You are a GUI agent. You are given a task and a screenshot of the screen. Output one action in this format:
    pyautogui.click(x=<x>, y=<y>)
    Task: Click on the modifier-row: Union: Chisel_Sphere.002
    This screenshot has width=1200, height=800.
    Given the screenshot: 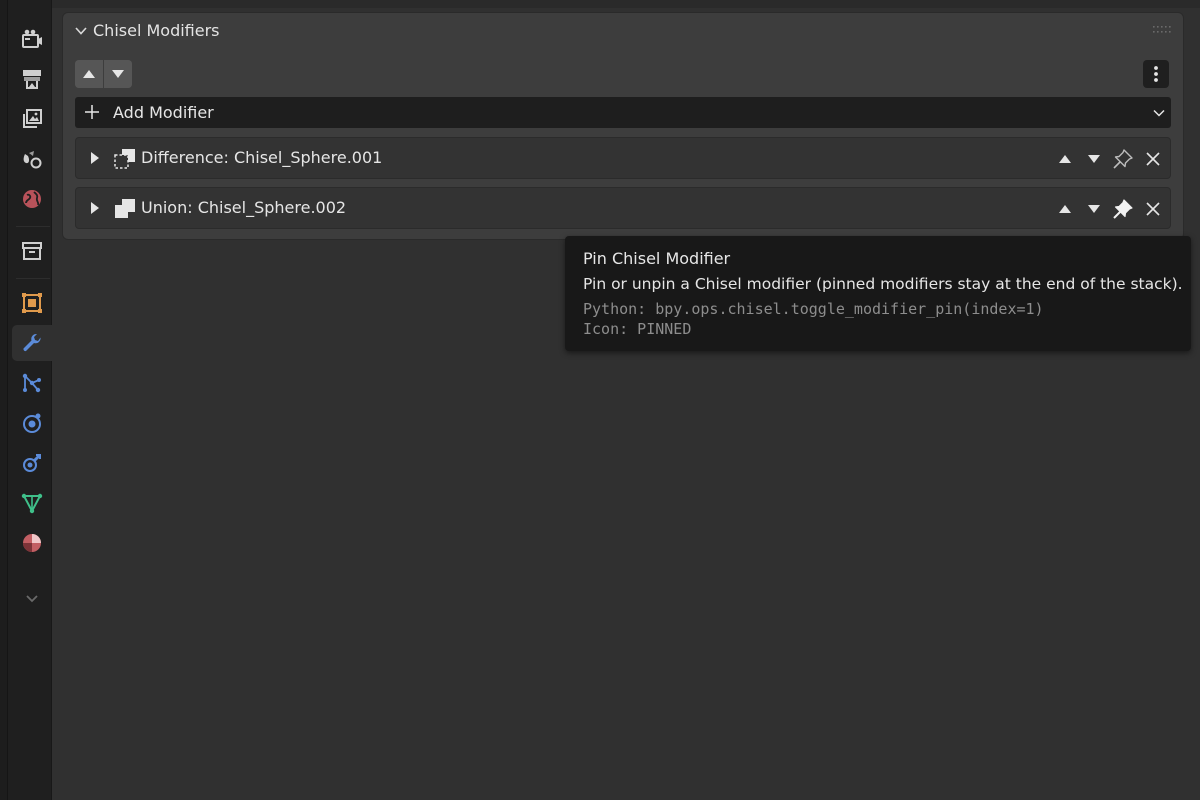 What is the action you would take?
    pyautogui.click(x=623, y=208)
    